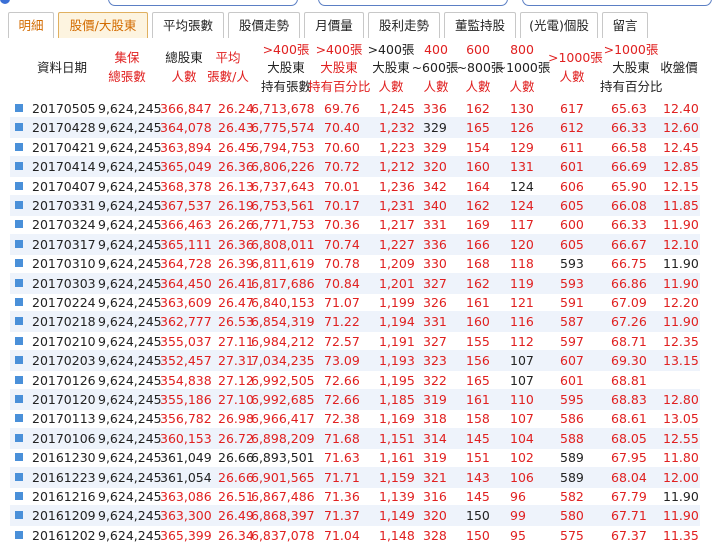  Describe the element at coordinates (522, 205) in the screenshot. I see `cell-r8: 124` at that location.